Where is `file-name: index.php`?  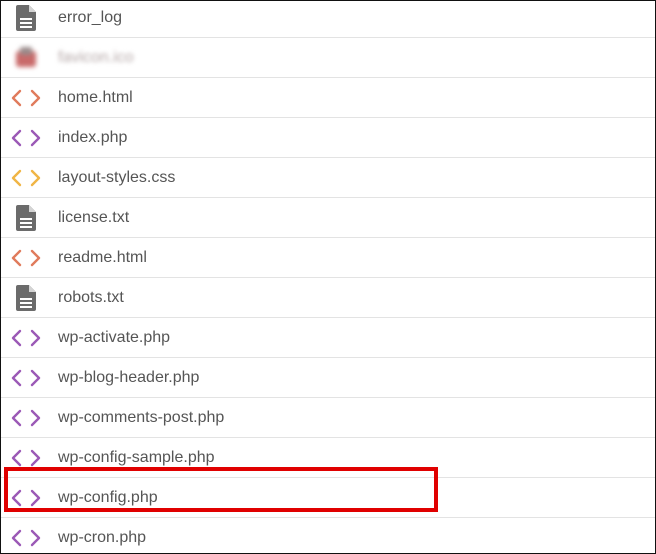
file-name: index.php is located at coordinates (92, 137).